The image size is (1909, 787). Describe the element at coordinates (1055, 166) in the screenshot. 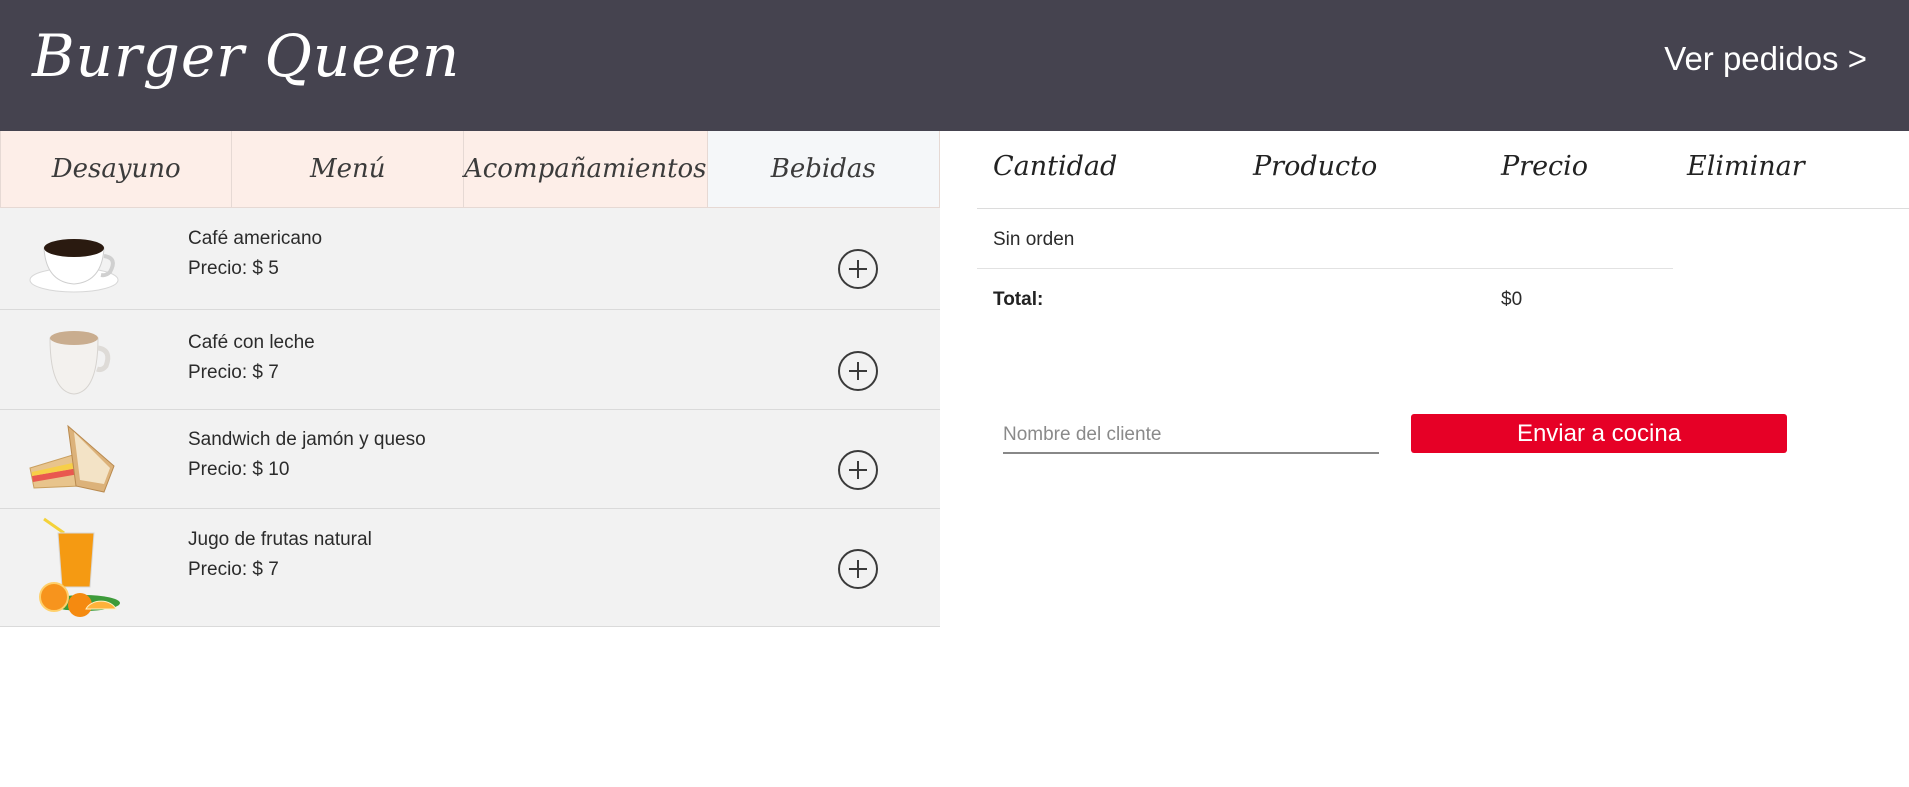

I see `column-cantidad: Cantidad` at that location.